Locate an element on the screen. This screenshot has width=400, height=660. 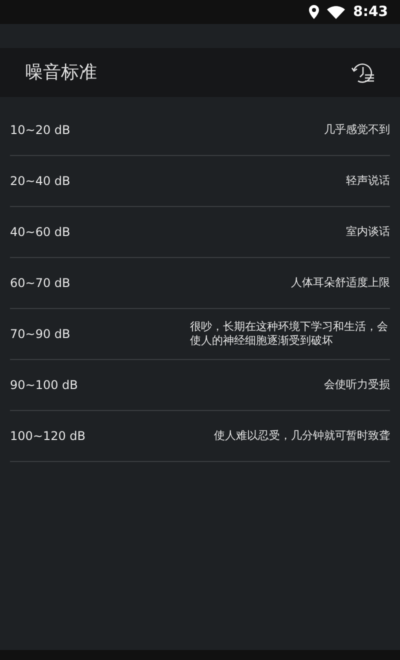
noise-description: 室内谈话 is located at coordinates (368, 232).